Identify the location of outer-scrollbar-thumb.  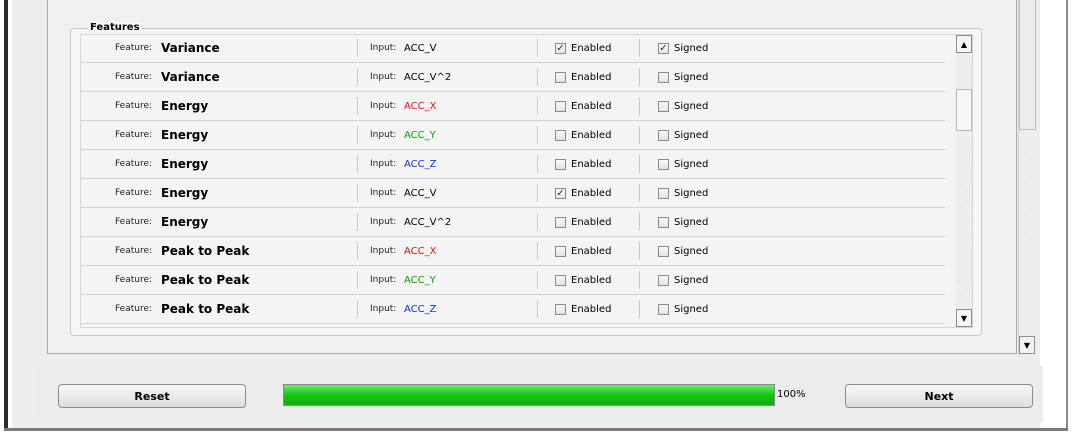
(1027, 65).